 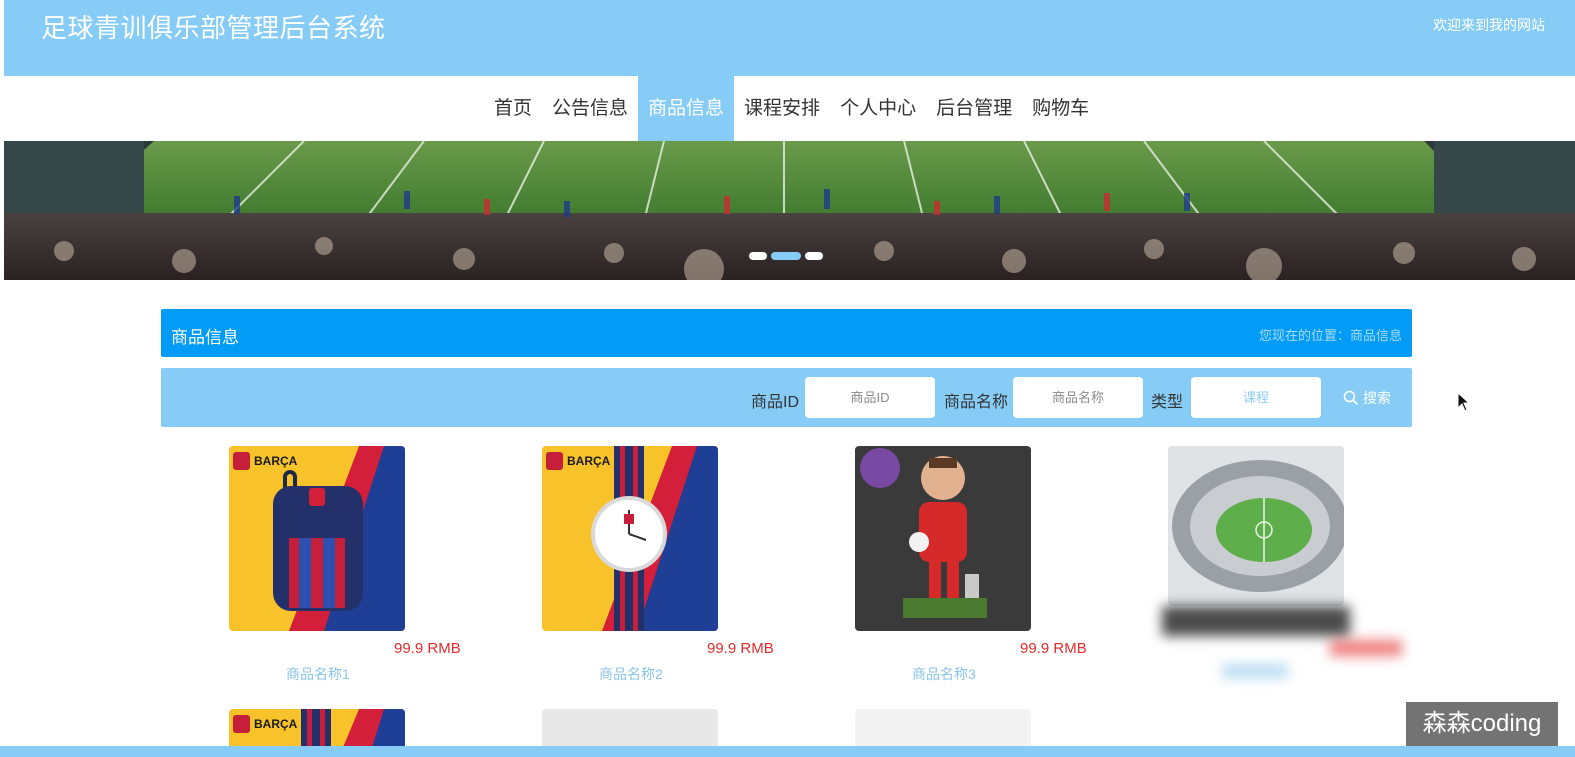 What do you see at coordinates (944, 674) in the screenshot?
I see `product-name: 商品名称3` at bounding box center [944, 674].